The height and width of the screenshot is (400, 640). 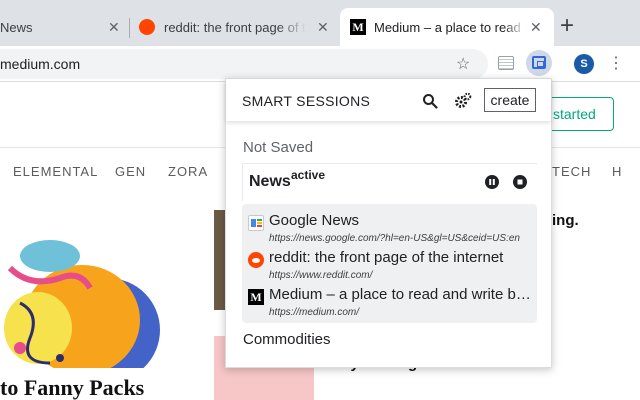 What do you see at coordinates (520, 182) in the screenshot?
I see `stop-icon` at bounding box center [520, 182].